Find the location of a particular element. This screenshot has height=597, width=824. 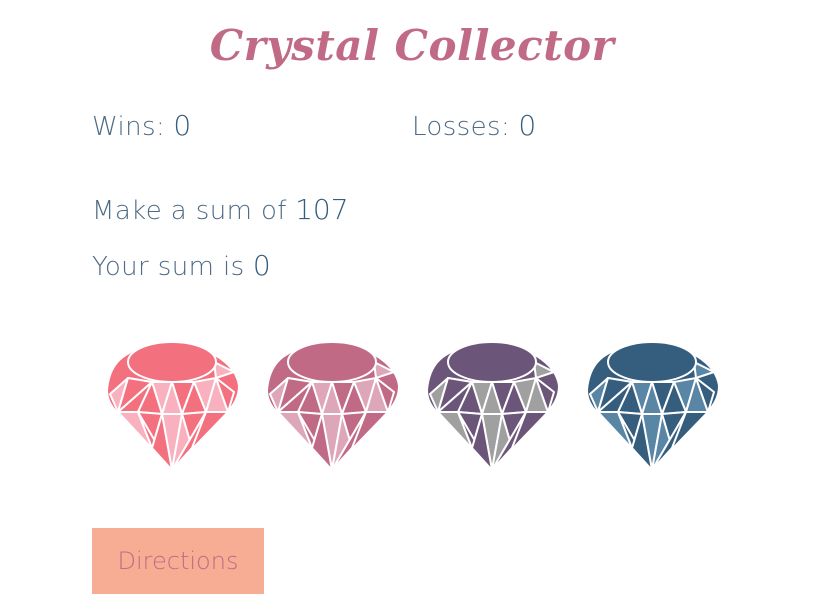

losses-label: Losses: is located at coordinates (461, 127).